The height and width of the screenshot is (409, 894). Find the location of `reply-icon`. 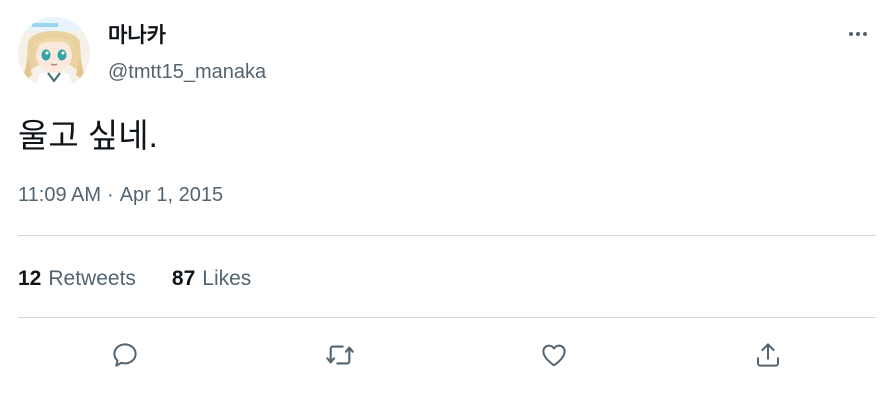

reply-icon is located at coordinates (125, 355).